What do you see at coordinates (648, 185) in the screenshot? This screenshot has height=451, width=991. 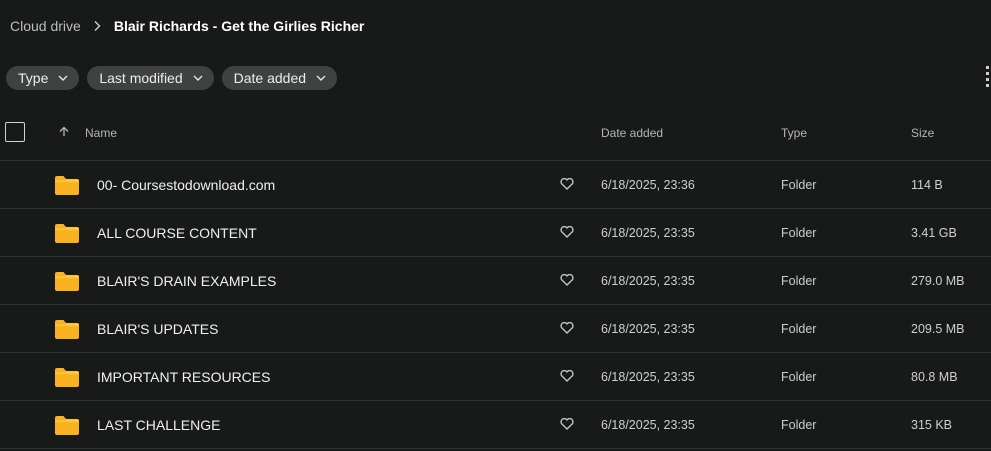 I see `date-added-cell: 6/18/2025, 23:36` at bounding box center [648, 185].